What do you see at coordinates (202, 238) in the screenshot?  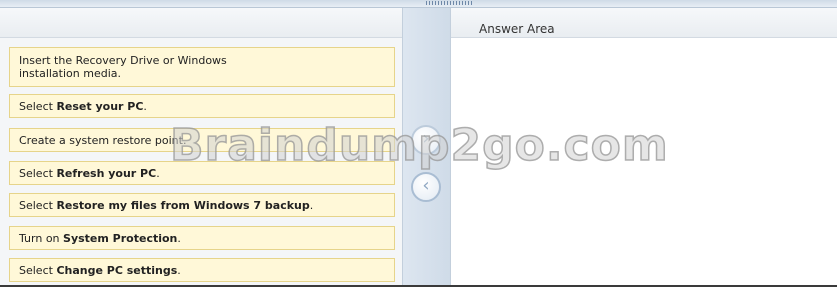 I see `option-item: Turn on System Protection.` at bounding box center [202, 238].